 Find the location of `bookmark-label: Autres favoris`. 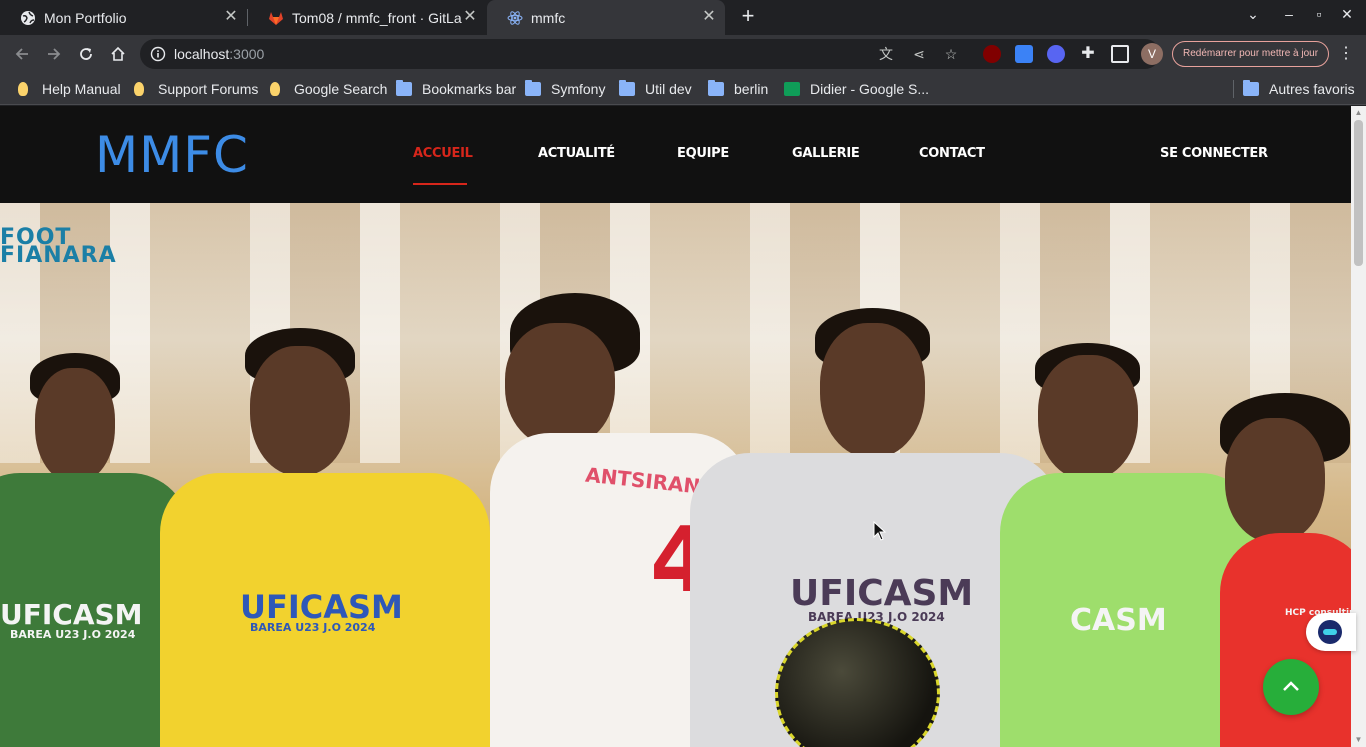

bookmark-label: Autres favoris is located at coordinates (1312, 89).